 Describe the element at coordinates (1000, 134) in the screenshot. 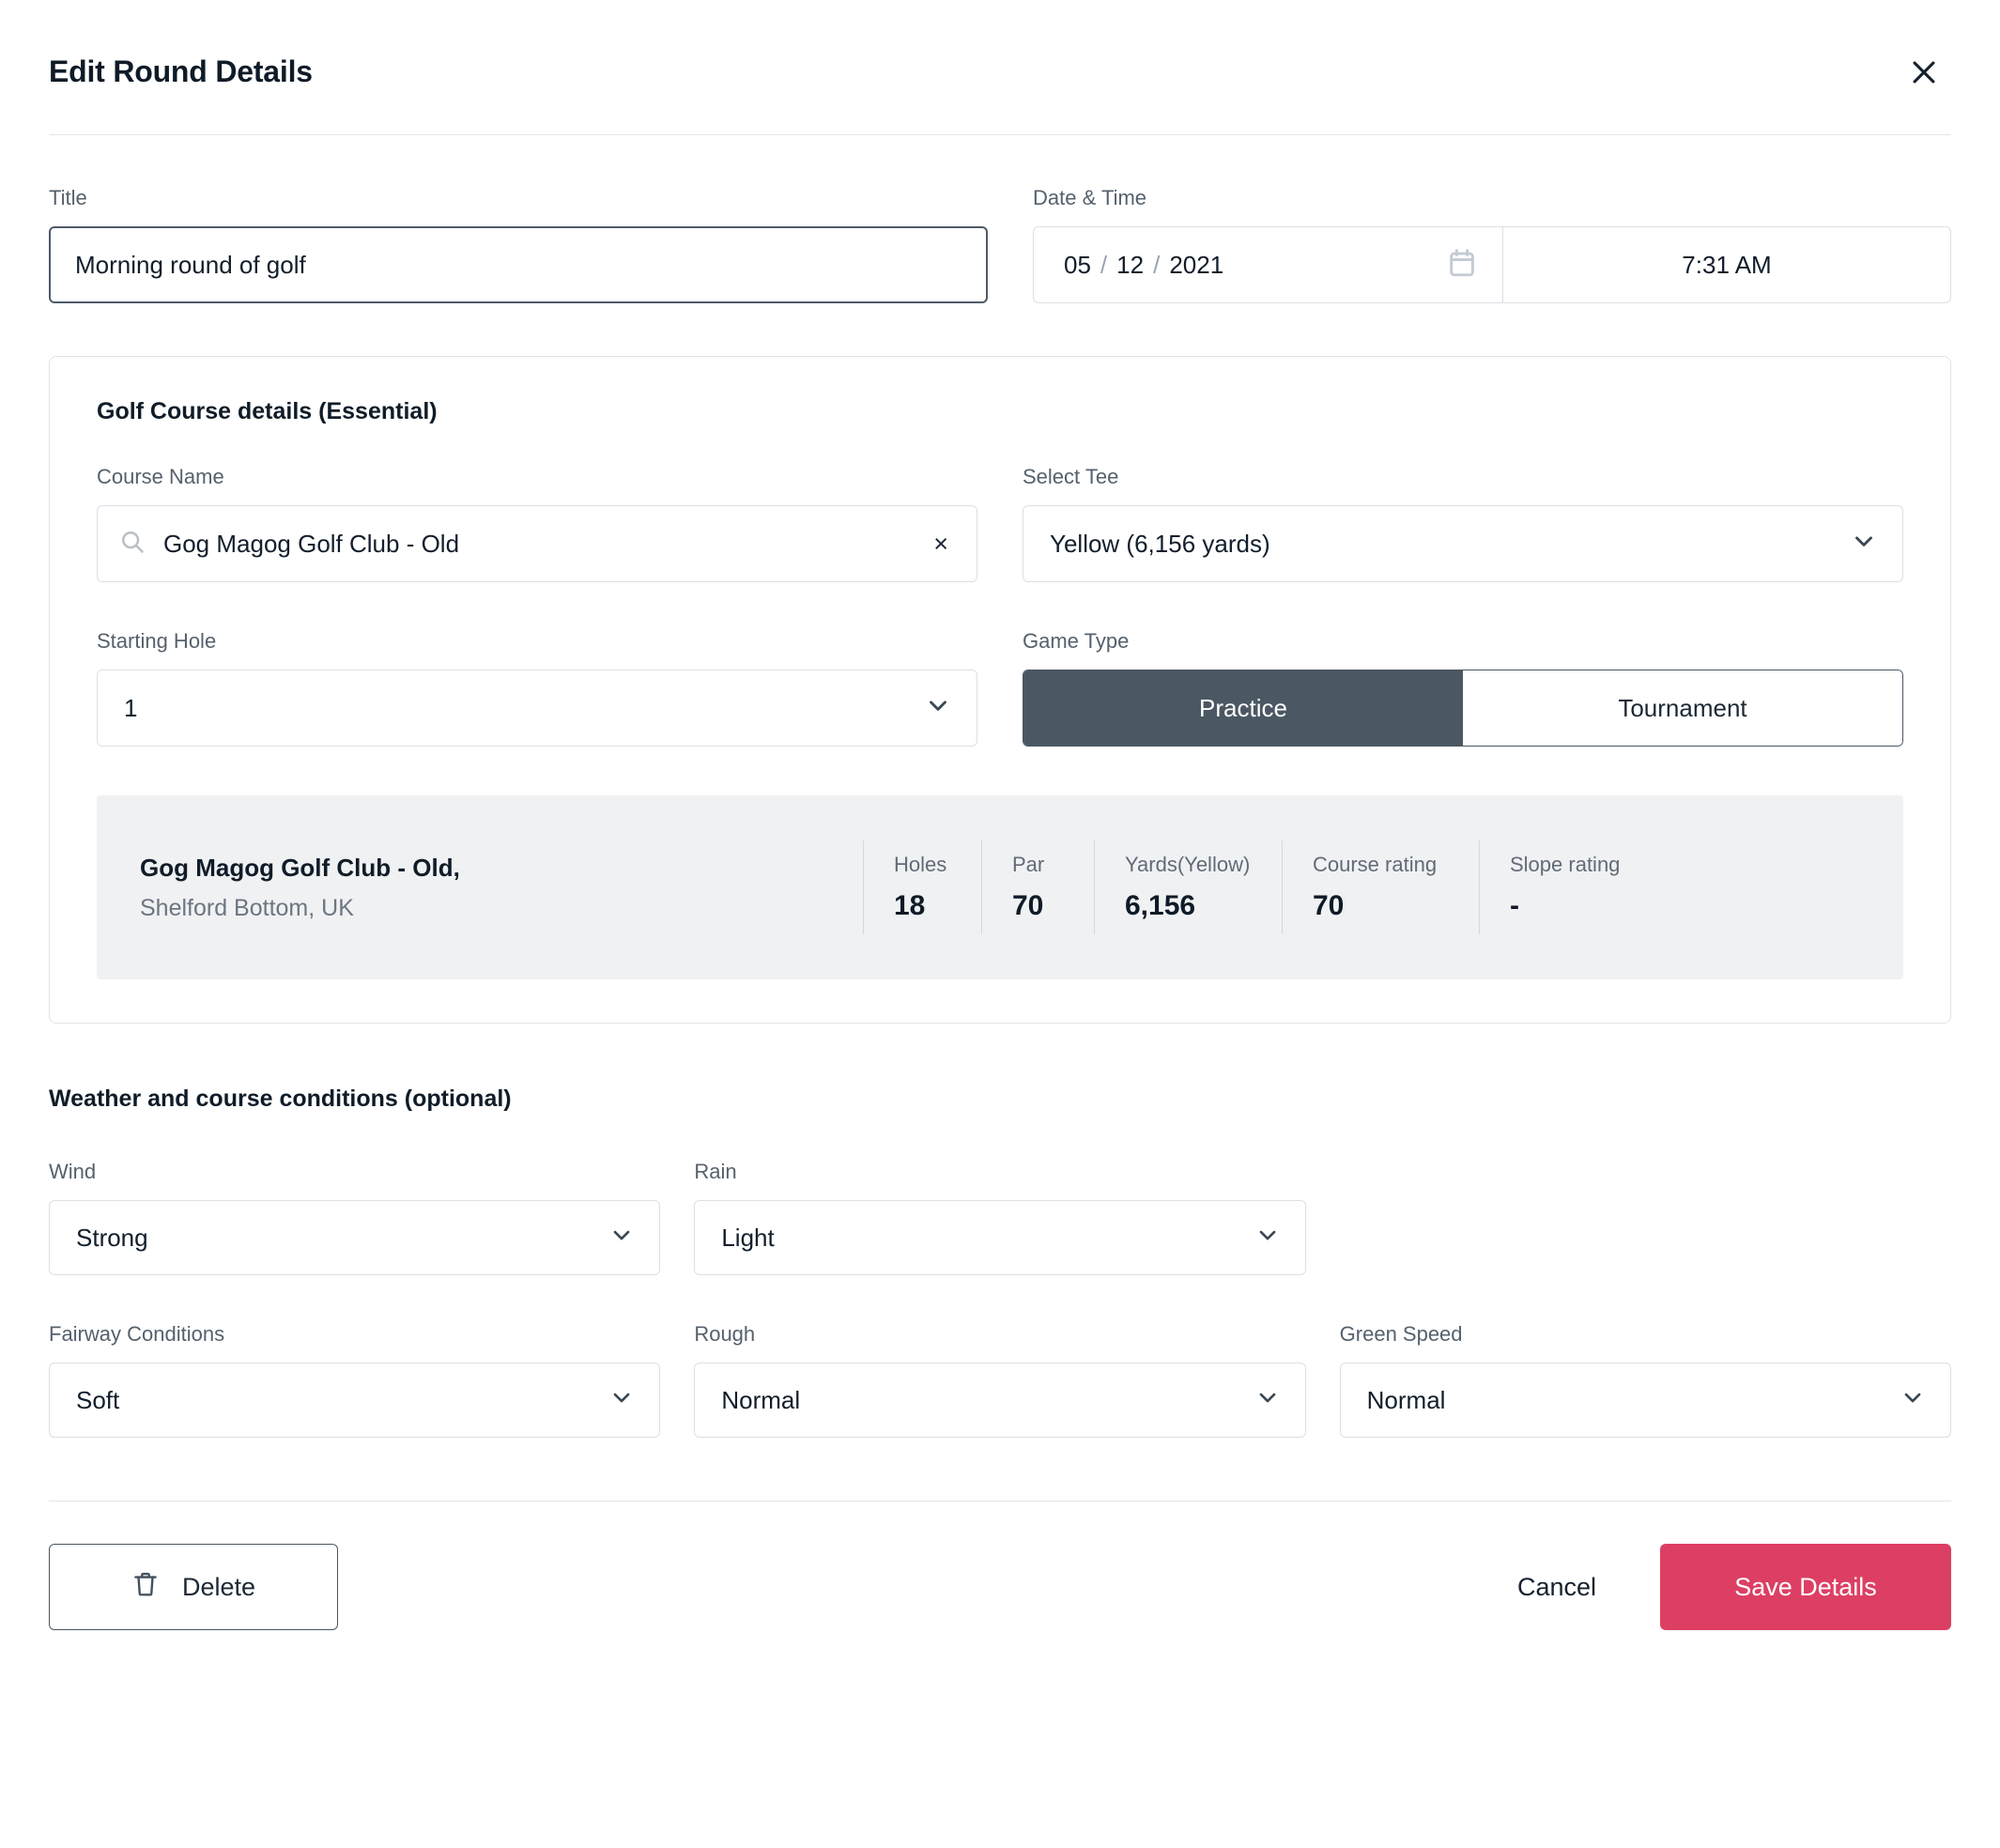

I see `header-divider` at that location.